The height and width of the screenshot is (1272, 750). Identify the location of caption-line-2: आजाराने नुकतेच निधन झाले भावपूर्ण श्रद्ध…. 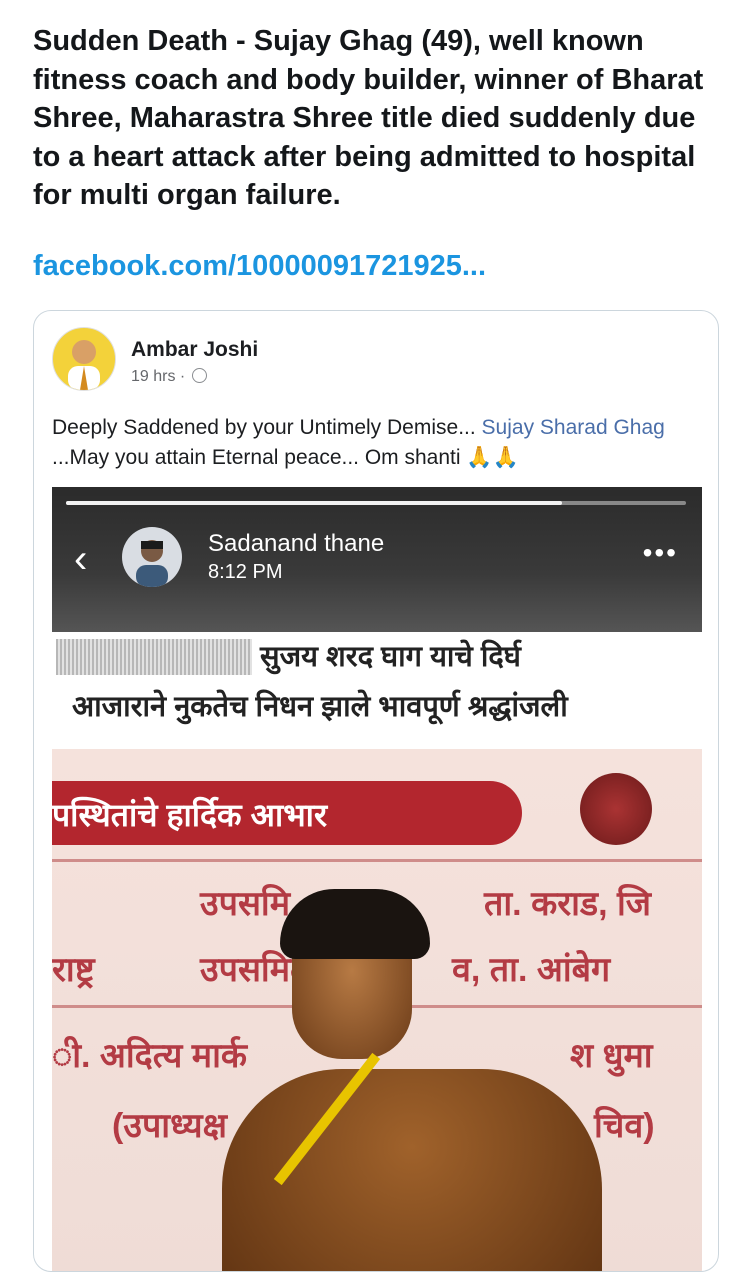
(320, 707).